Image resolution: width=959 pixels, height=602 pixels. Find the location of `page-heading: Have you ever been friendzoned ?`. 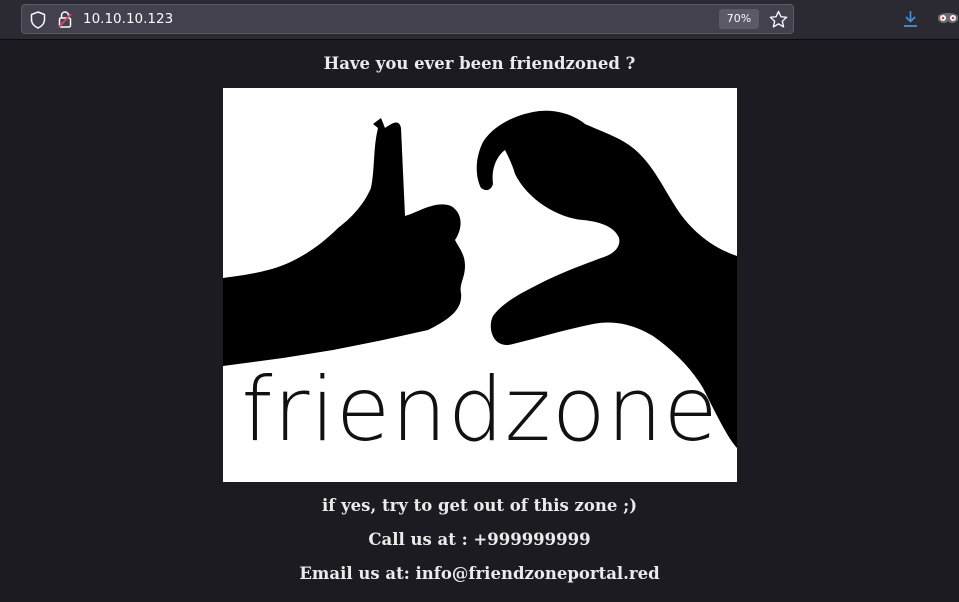

page-heading: Have you ever been friendzoned ? is located at coordinates (479, 63).